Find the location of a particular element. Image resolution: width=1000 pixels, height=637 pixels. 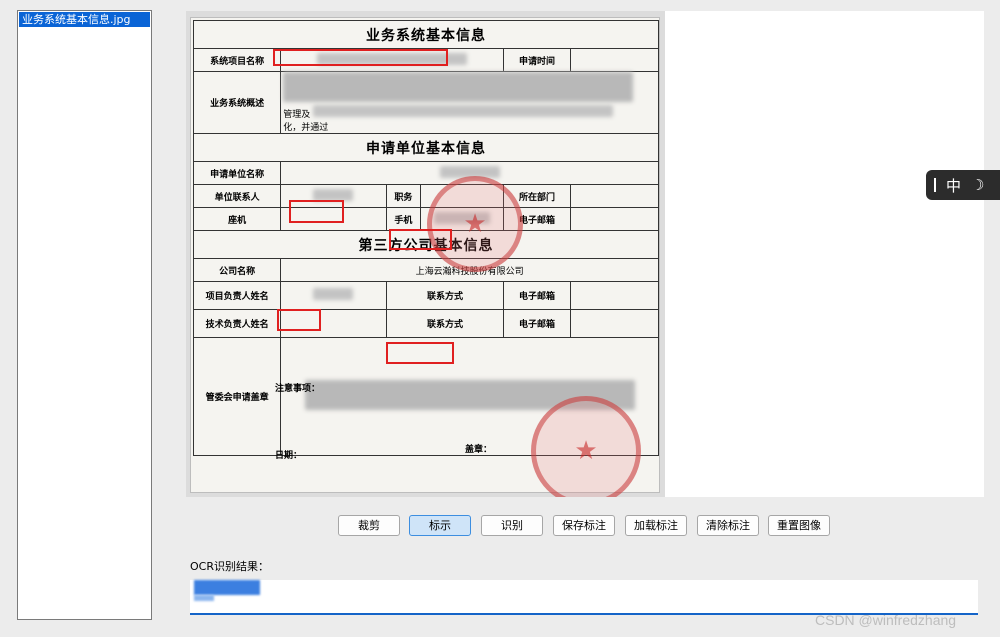

clear-annotation-button: 清除标注 is located at coordinates (728, 525).